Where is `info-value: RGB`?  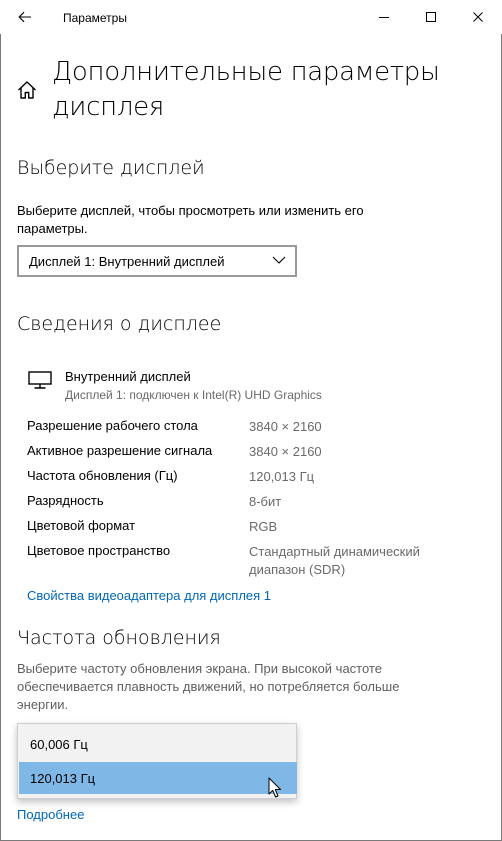 info-value: RGB is located at coordinates (263, 526).